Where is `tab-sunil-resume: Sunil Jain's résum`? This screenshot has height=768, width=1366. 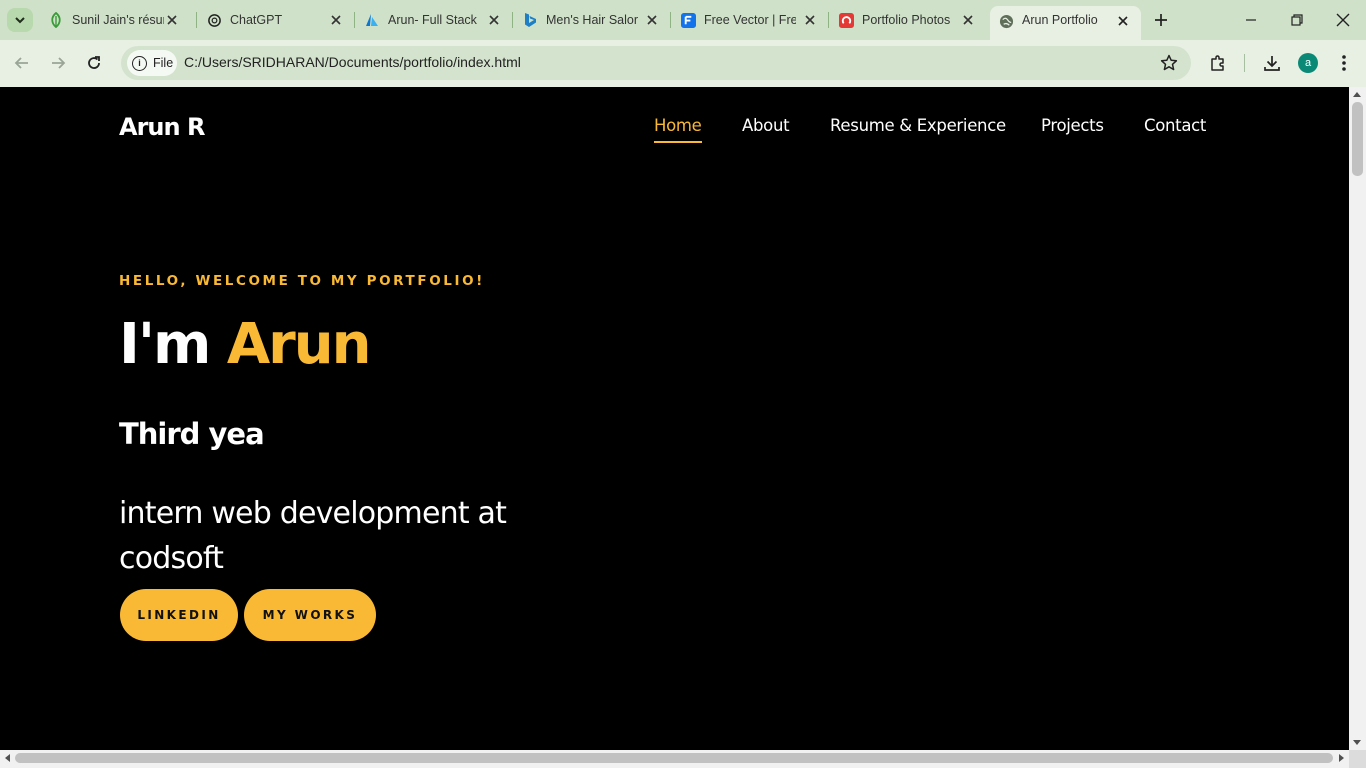 tab-sunil-resume: Sunil Jain's résum is located at coordinates (115, 20).